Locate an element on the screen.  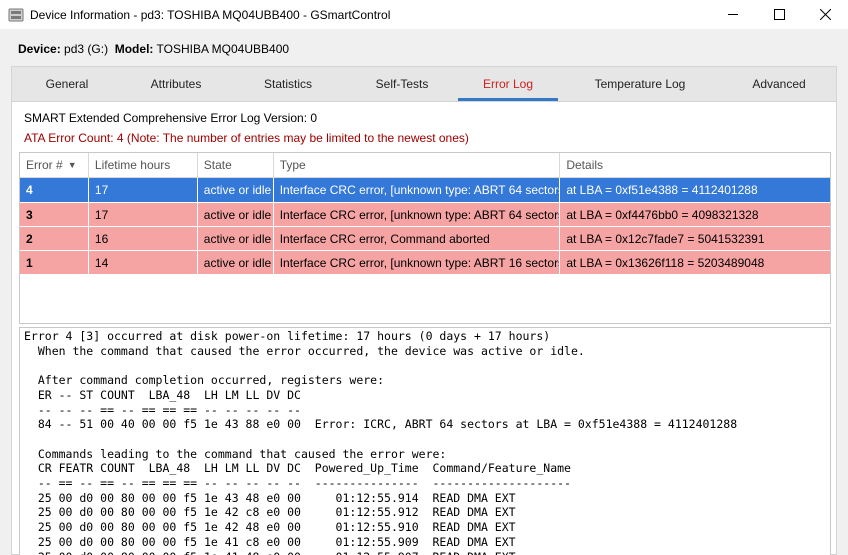
cell-error-num: 4 is located at coordinates (54, 190).